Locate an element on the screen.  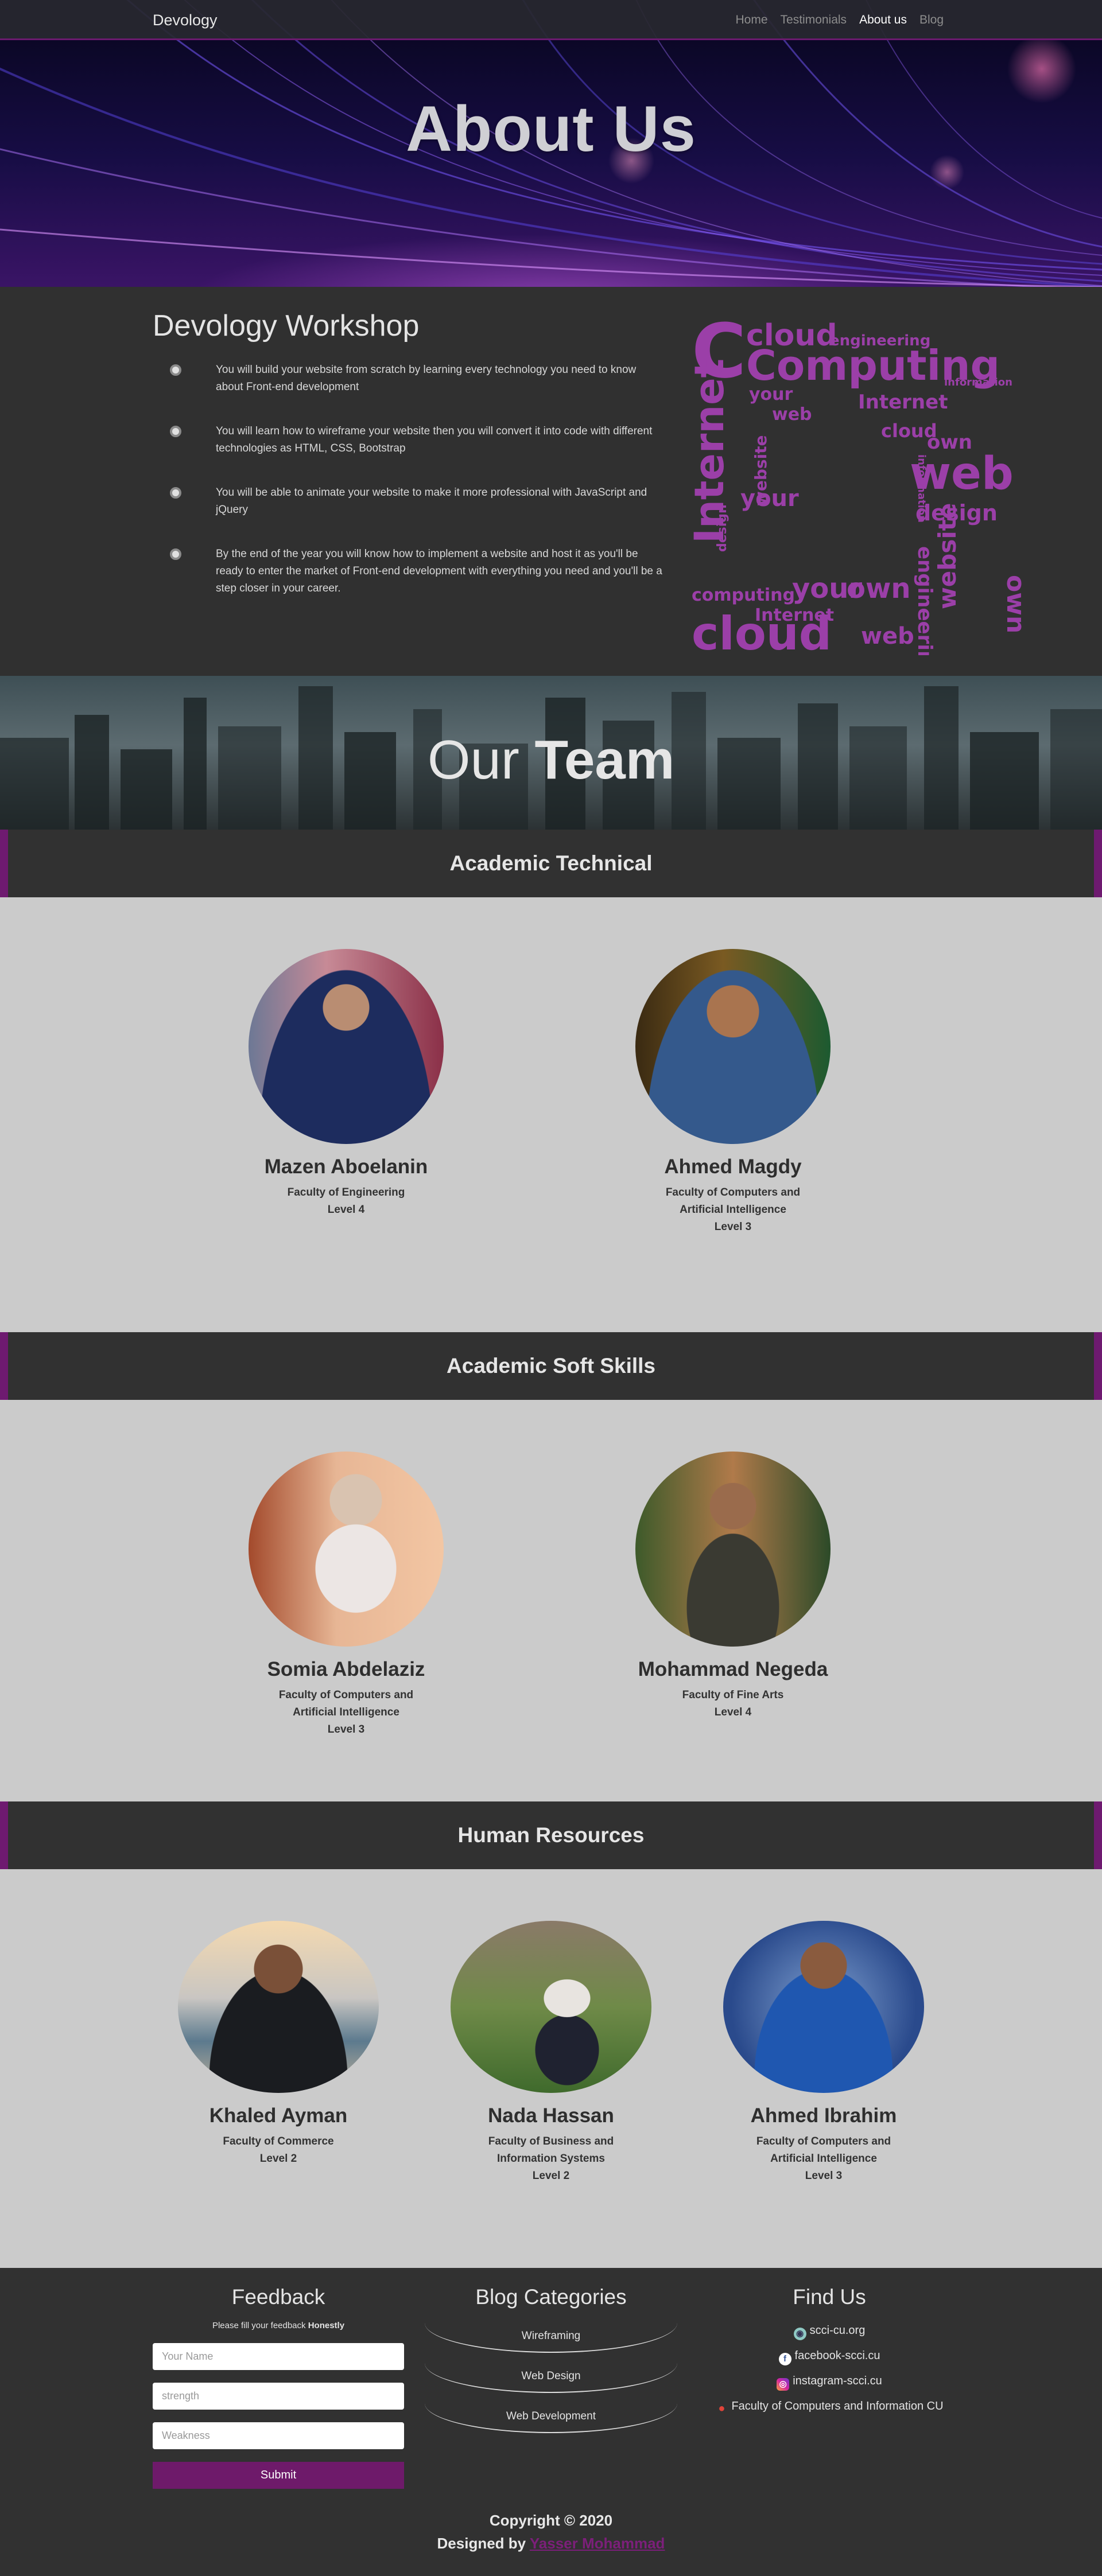
member-faculty: Faculty of Fine Arts is located at coordinates (733, 1695).